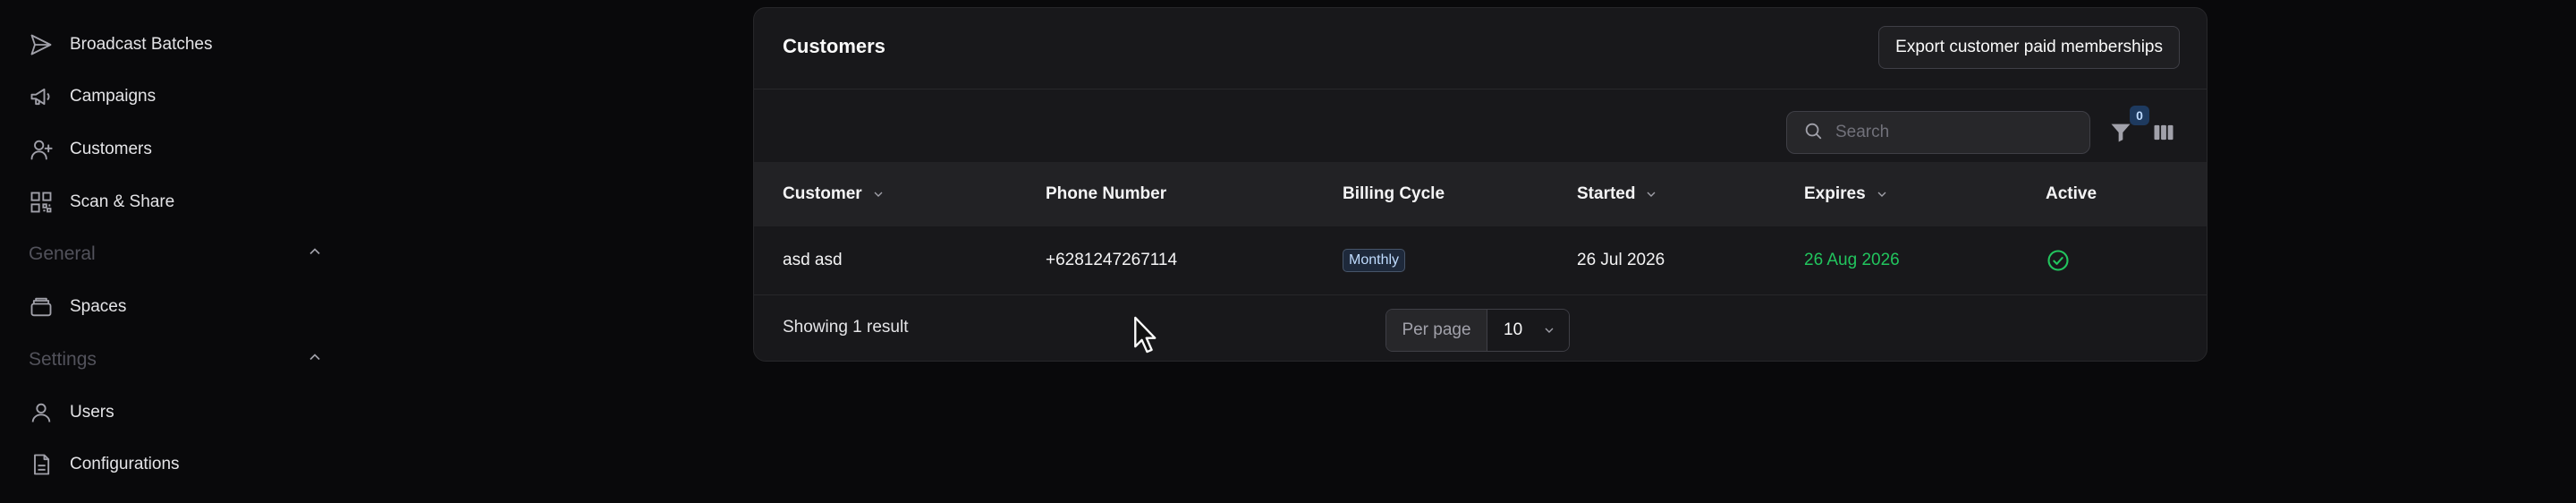 This screenshot has height=503, width=2576. I want to click on sidebar-item-campaigns: Campaigns, so click(92, 97).